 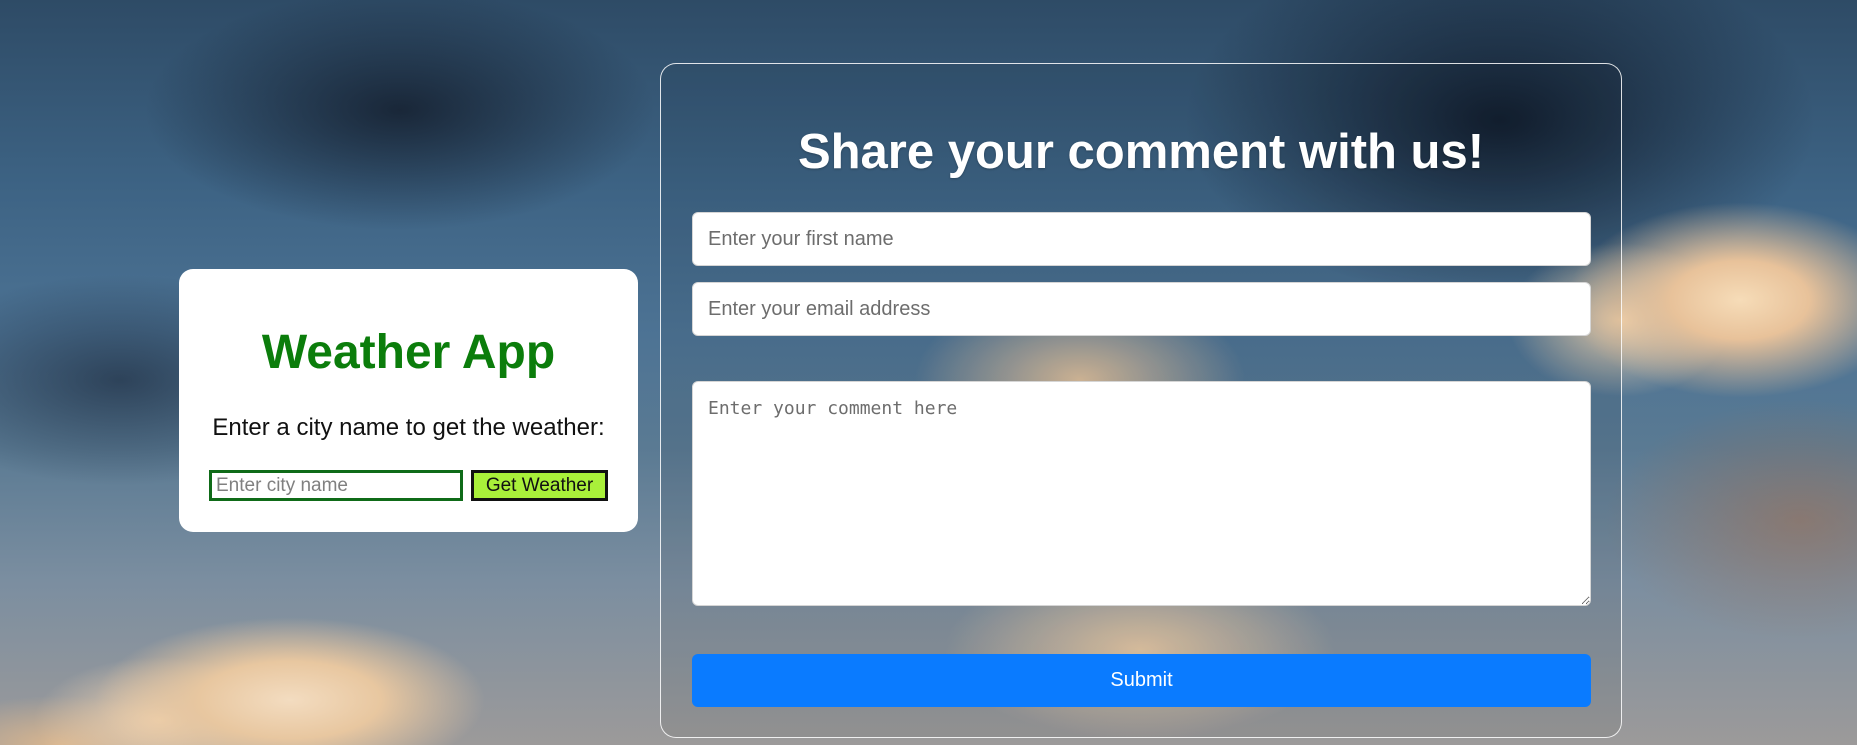 What do you see at coordinates (1141, 152) in the screenshot?
I see `comment-form-title: Share your comment with us!` at bounding box center [1141, 152].